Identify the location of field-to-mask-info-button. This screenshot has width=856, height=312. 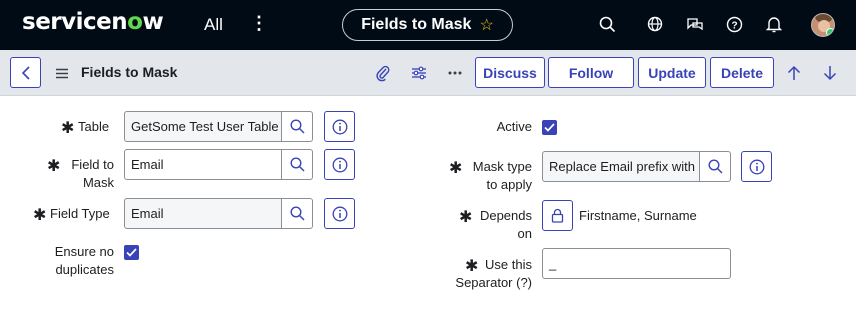
(339, 164).